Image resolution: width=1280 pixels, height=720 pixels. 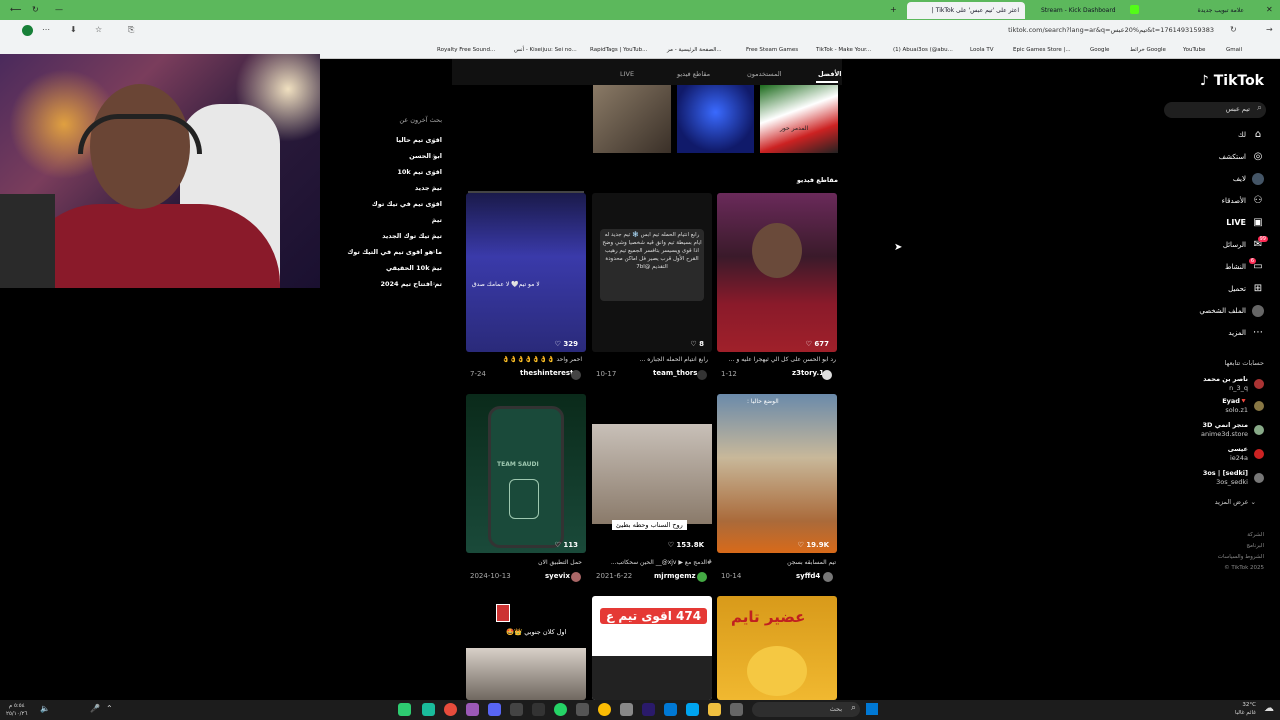 What do you see at coordinates (1258, 135) in the screenshot?
I see `home-icon: ⌂` at bounding box center [1258, 135].